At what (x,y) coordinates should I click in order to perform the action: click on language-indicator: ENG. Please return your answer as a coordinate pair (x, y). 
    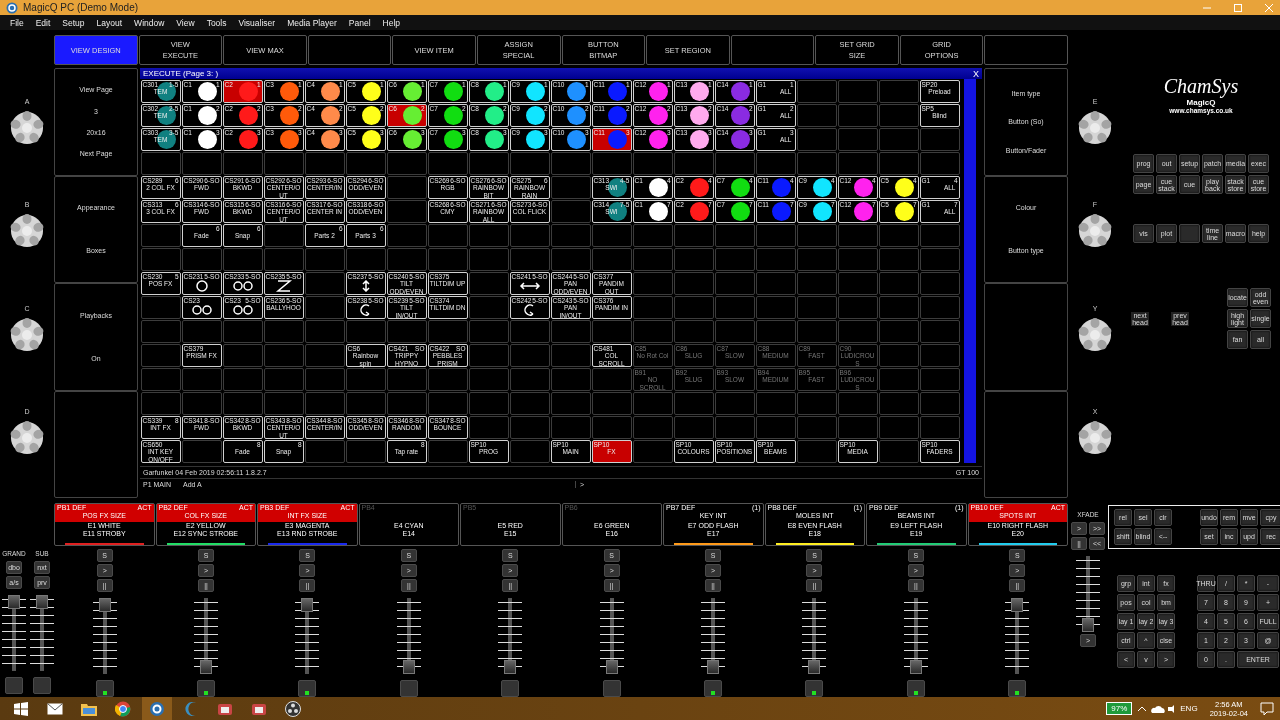
    Looking at the image, I should click on (1189, 708).